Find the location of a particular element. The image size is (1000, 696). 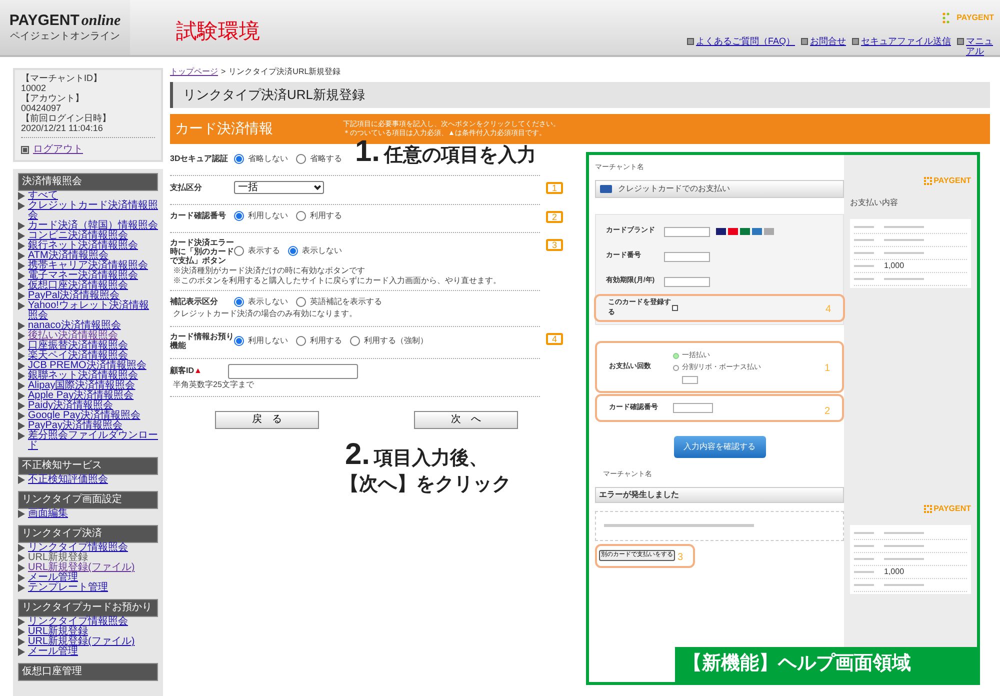

select-dropdown: 一括 is located at coordinates (279, 187).